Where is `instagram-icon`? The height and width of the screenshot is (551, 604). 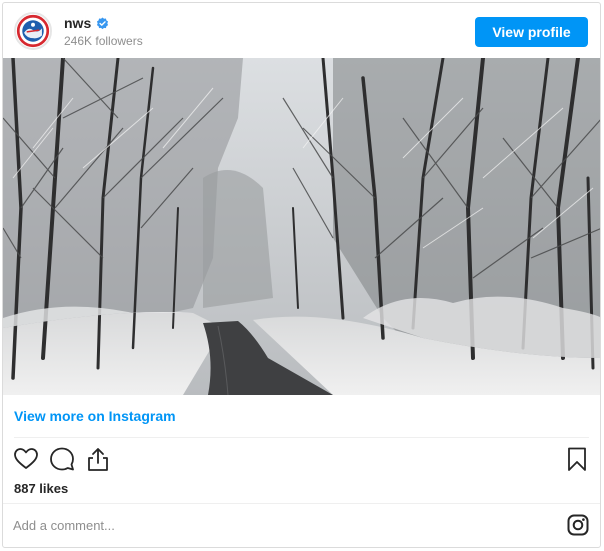
instagram-icon is located at coordinates (578, 525).